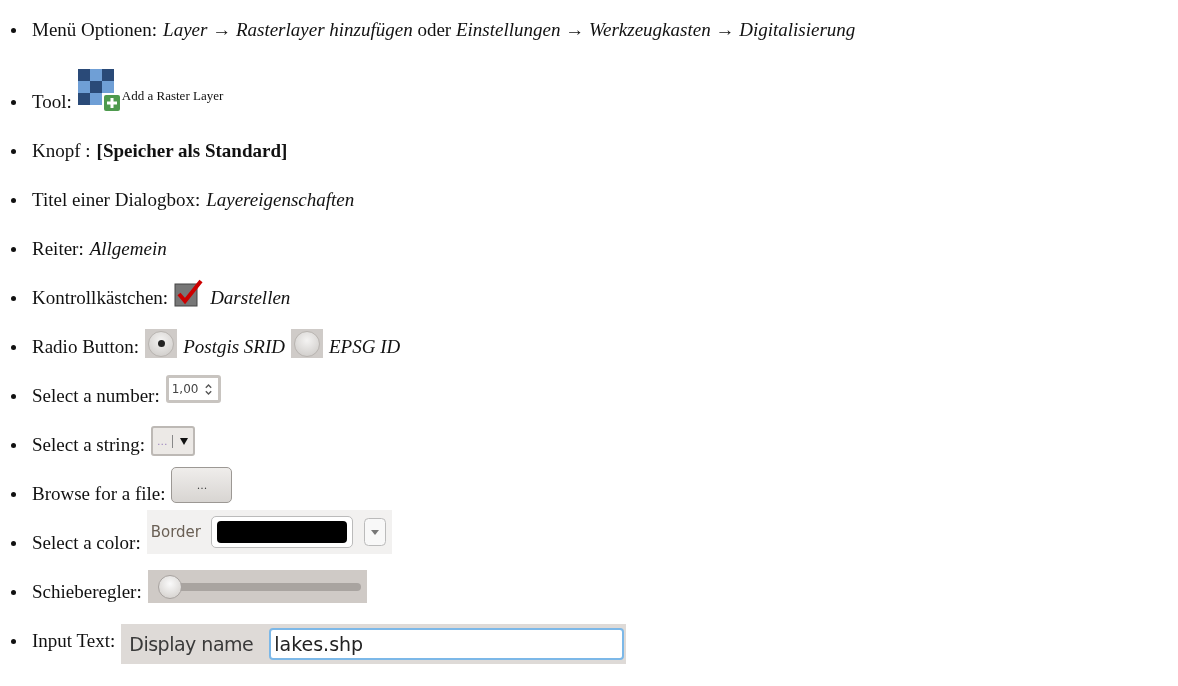 The width and height of the screenshot is (1178, 686). Describe the element at coordinates (99, 494) in the screenshot. I see `item-label: Browse for a file:` at that location.